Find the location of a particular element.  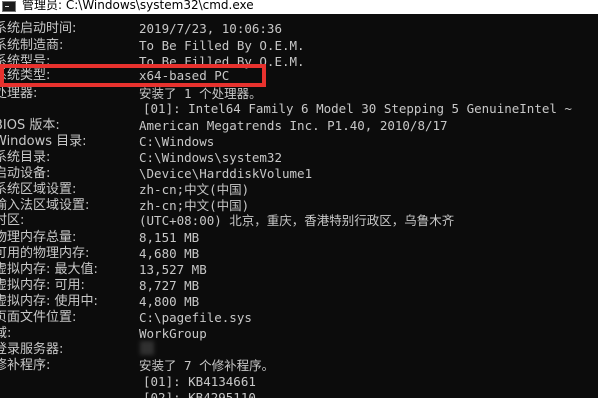

pagefile-label: 页面文件位置: is located at coordinates (38, 317).